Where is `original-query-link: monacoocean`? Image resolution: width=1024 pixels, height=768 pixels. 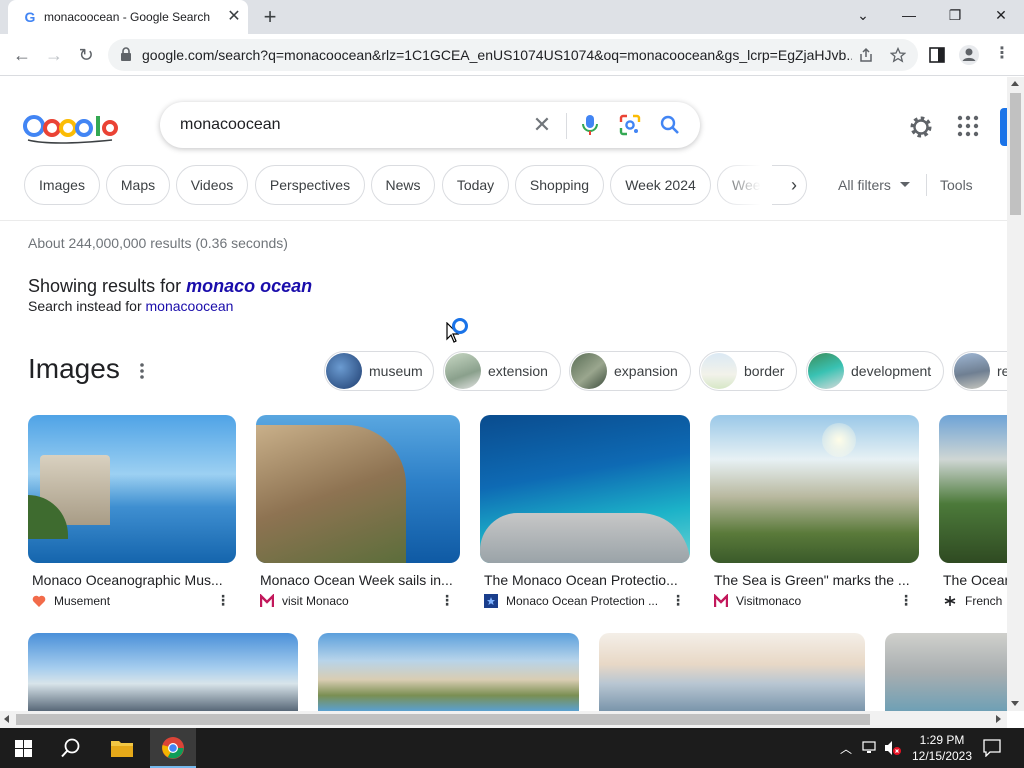
original-query-link: monacoocean is located at coordinates (190, 306).